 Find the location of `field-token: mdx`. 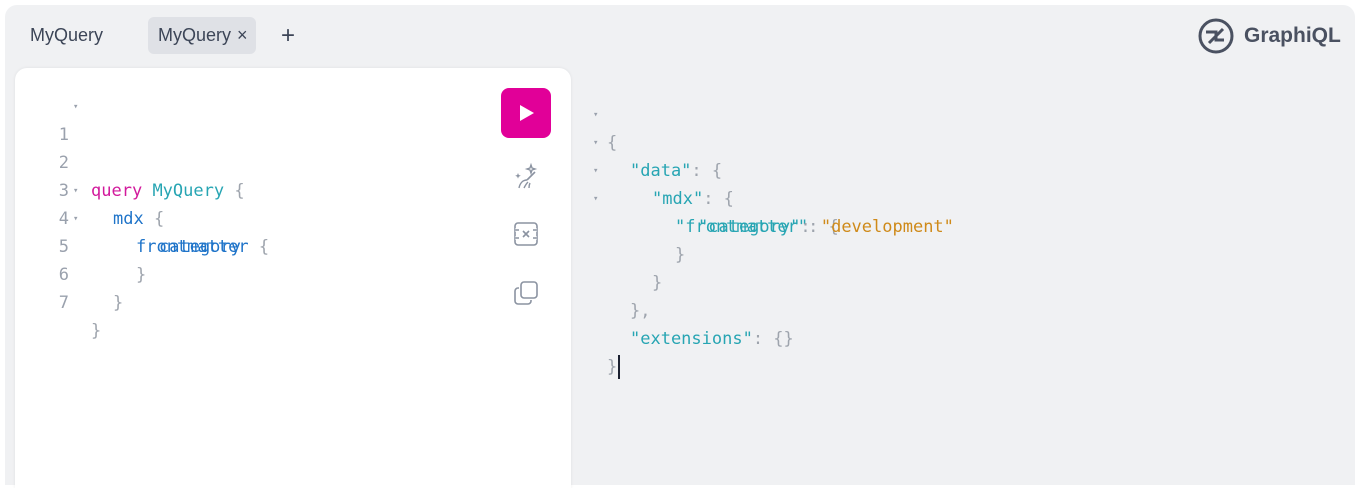

field-token: mdx is located at coordinates (128, 219).